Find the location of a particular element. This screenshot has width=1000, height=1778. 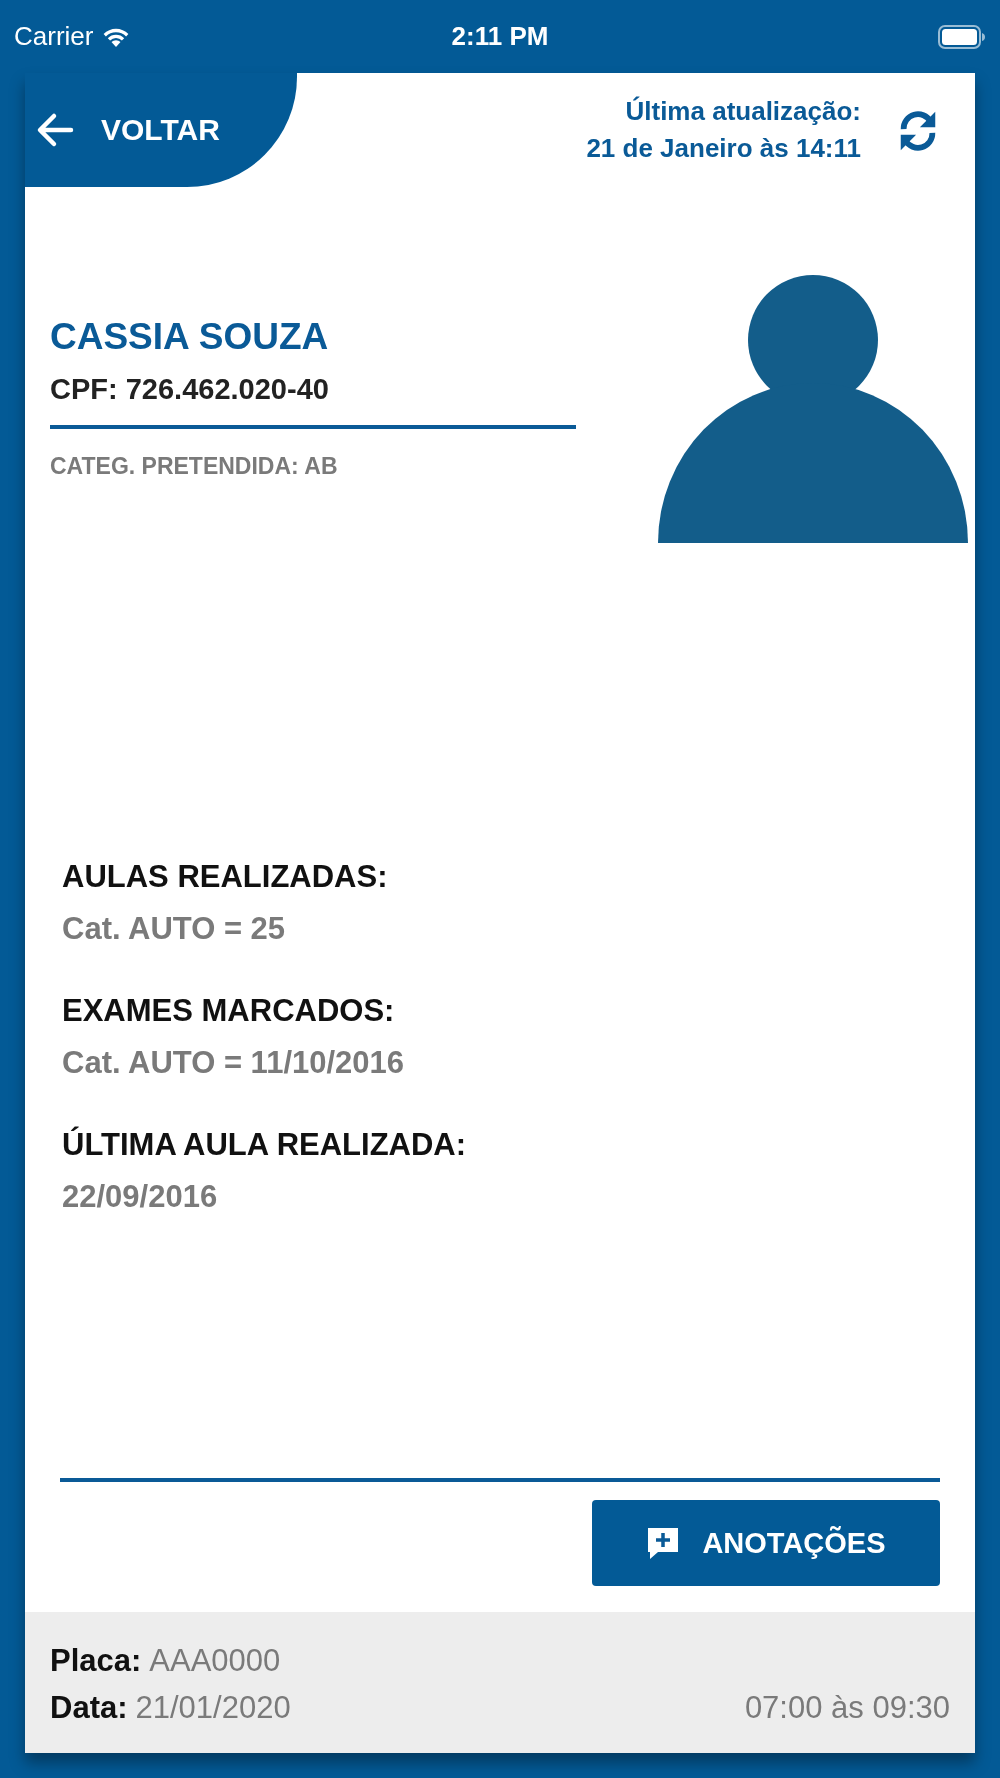

date-label: Data: is located at coordinates (89, 1707).